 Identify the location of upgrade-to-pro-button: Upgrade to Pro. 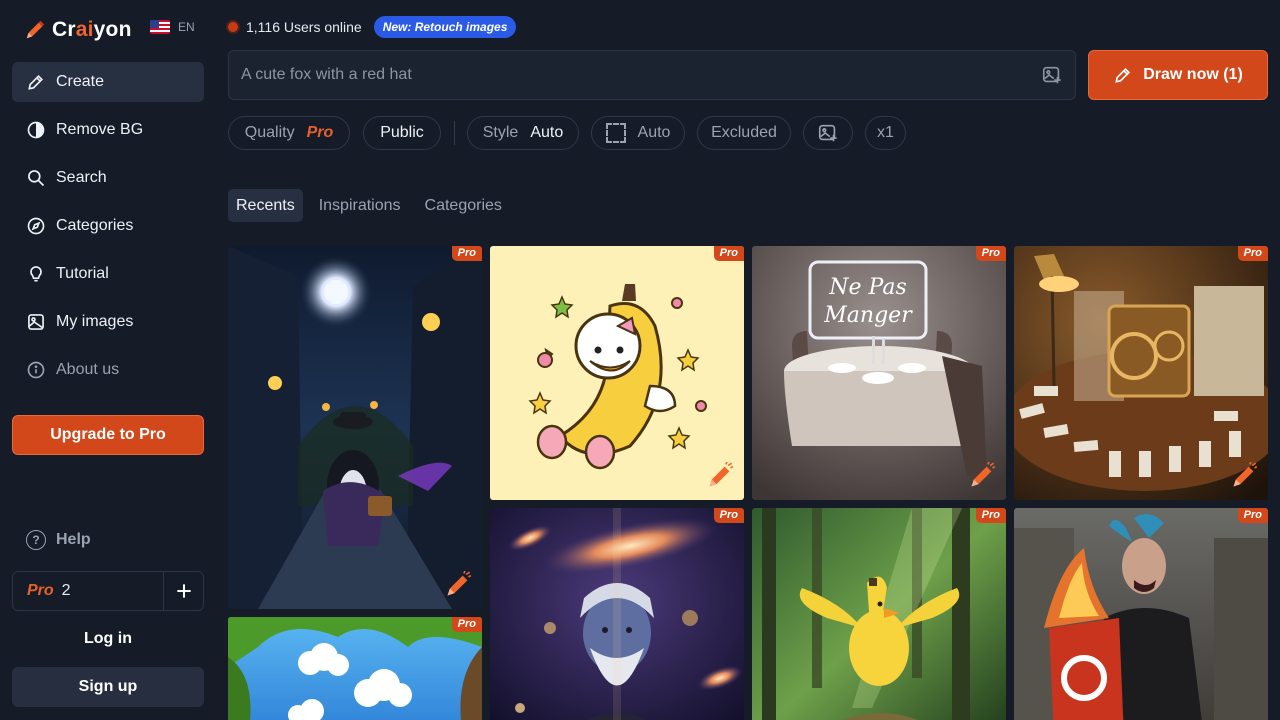
(108, 435).